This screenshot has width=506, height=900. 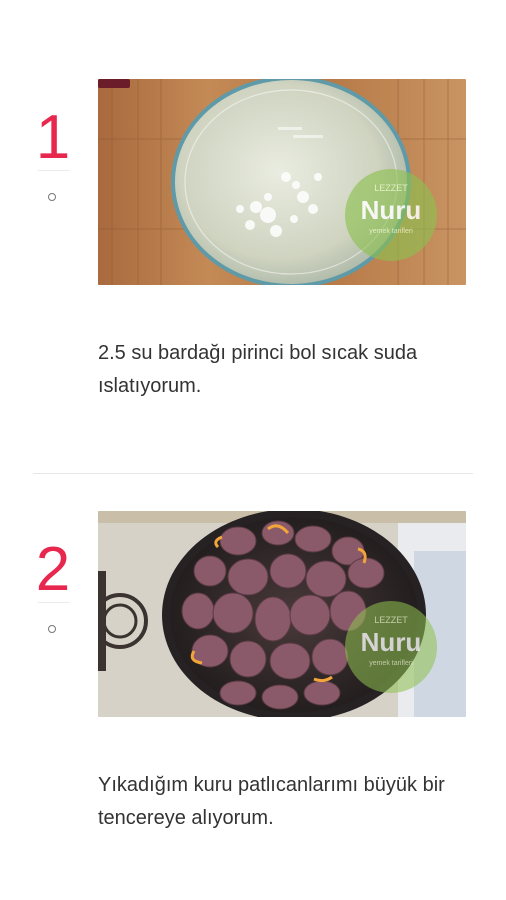 I want to click on step-divider, so click(x=253, y=473).